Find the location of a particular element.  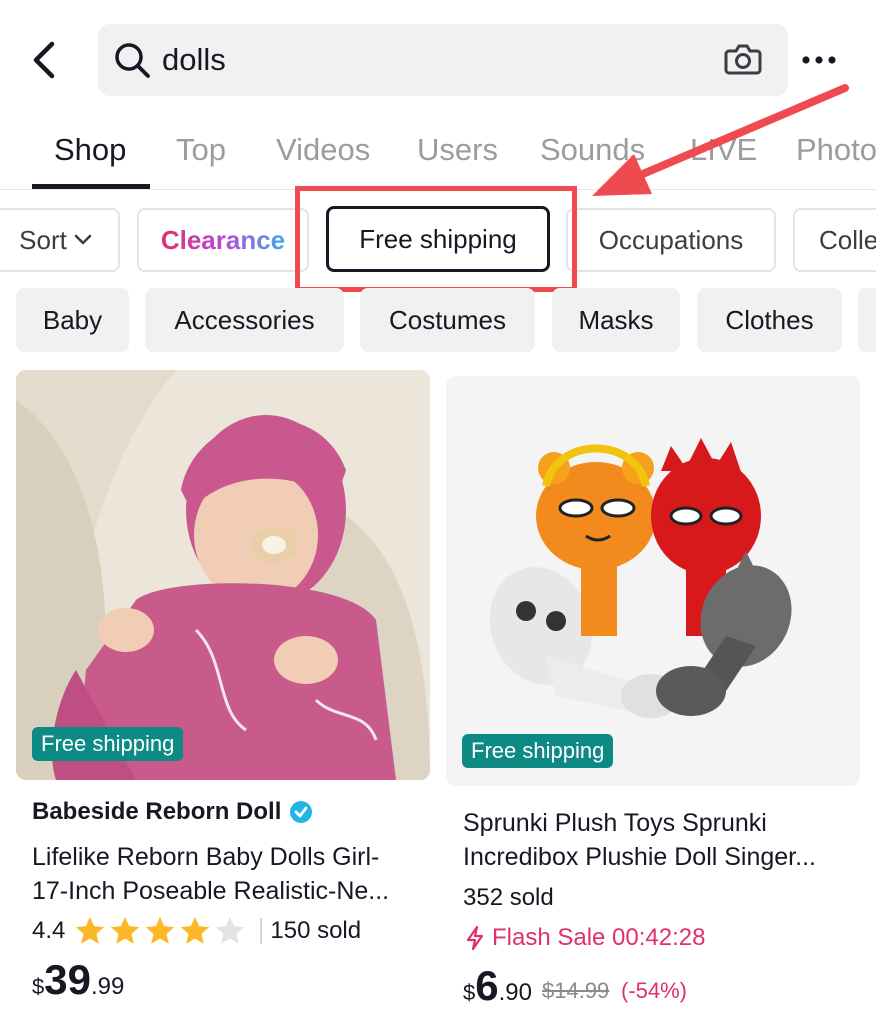

highlight-box is located at coordinates (436, 239).